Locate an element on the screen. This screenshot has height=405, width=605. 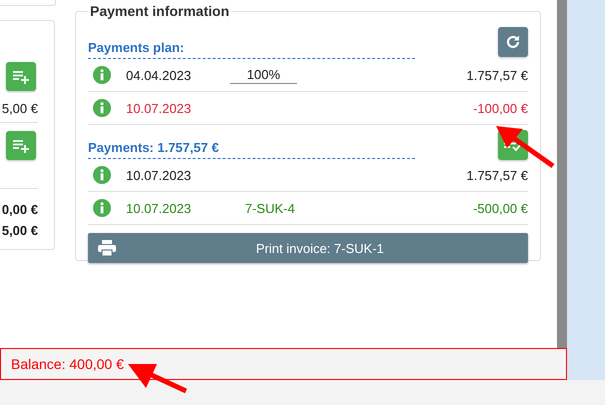
refresh-button is located at coordinates (513, 42).